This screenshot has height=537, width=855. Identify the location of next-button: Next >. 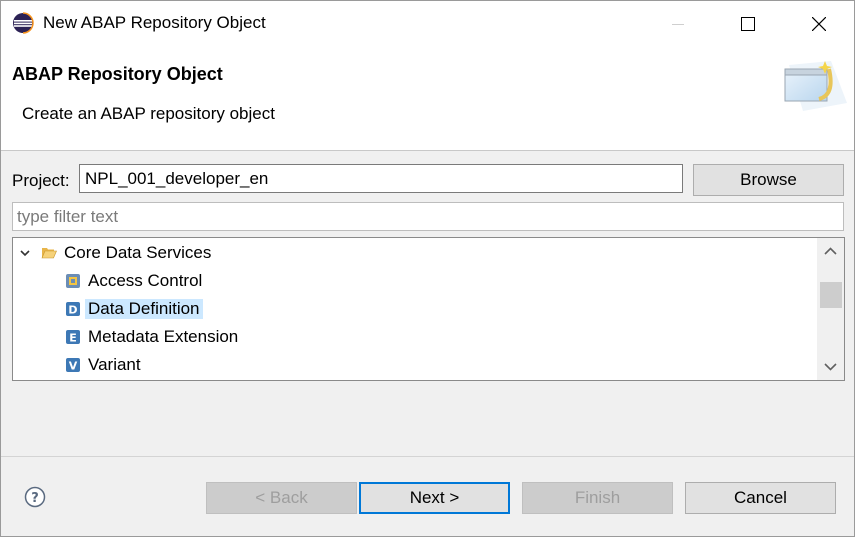
(434, 498).